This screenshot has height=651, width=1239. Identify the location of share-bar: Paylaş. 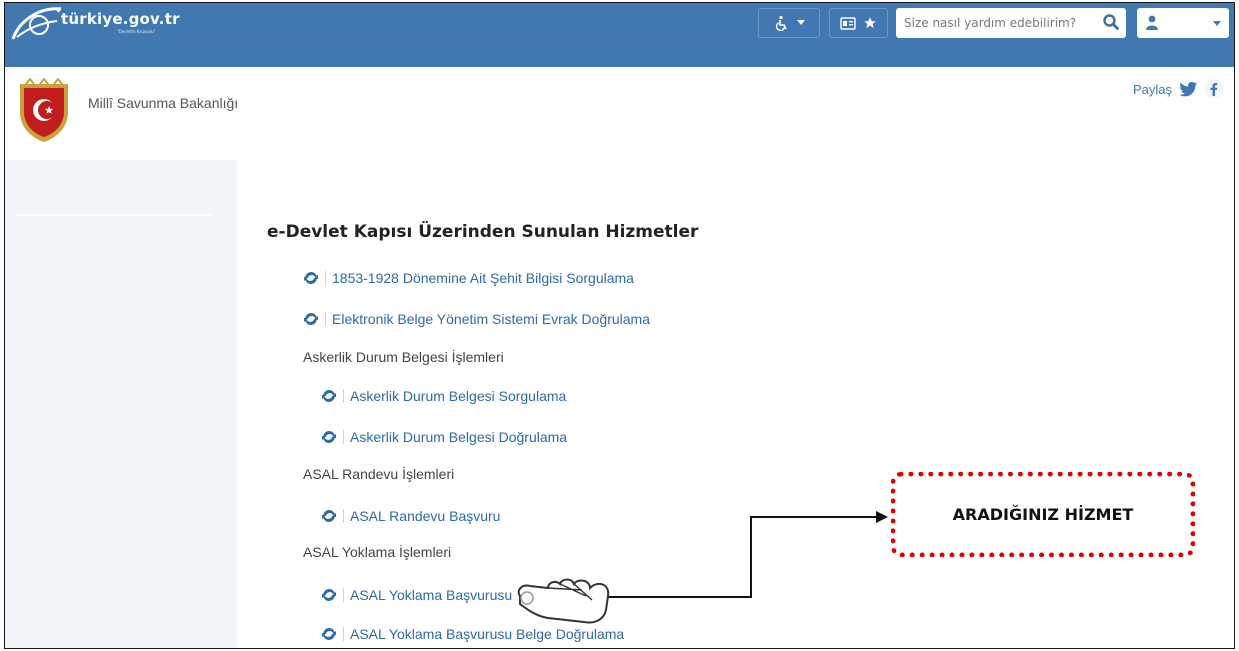
(1178, 89).